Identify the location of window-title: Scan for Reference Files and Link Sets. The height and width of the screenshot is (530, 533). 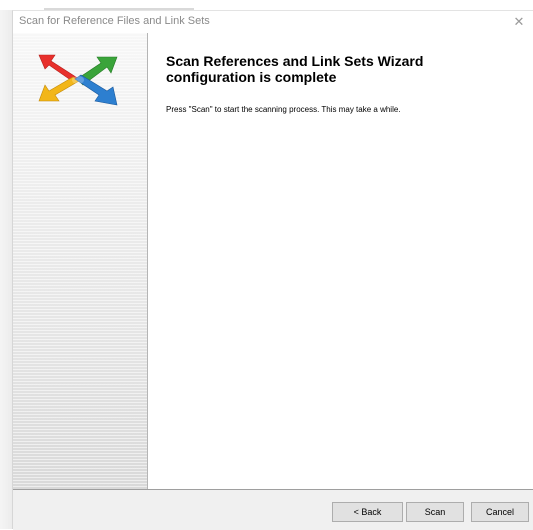
(114, 21).